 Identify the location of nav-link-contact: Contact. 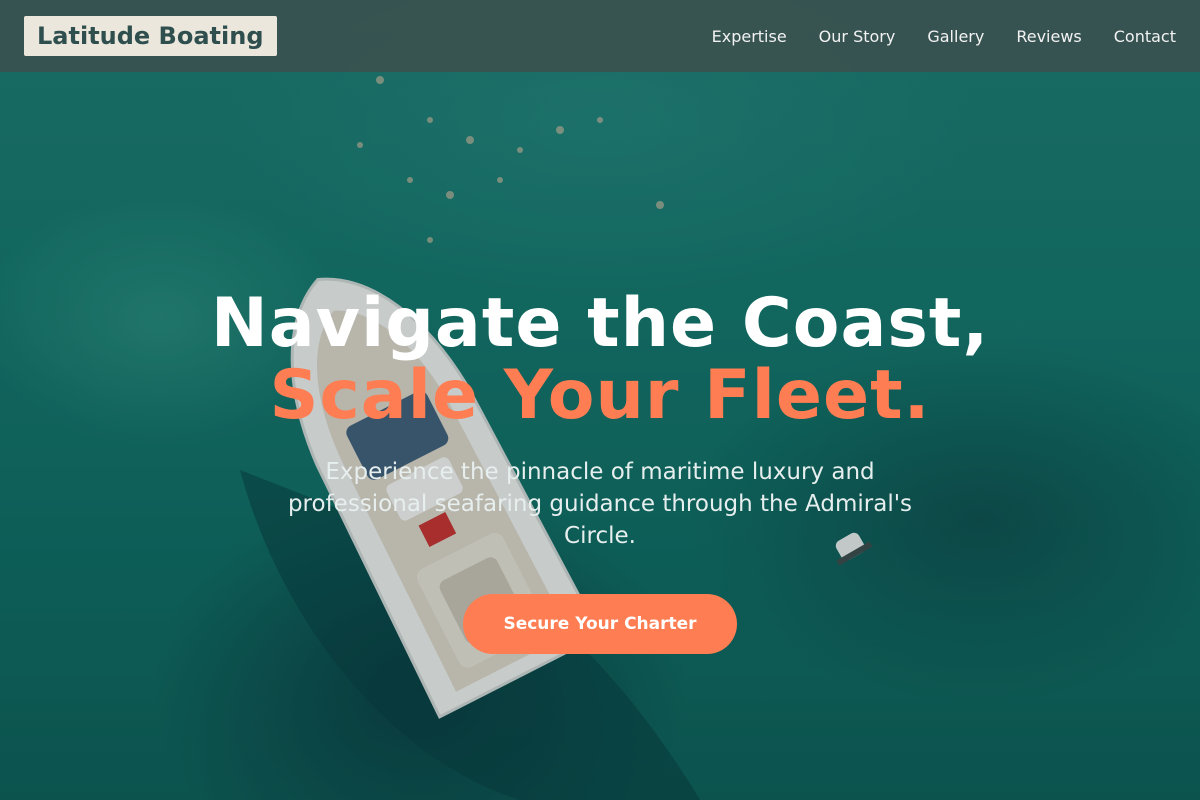
(1145, 36).